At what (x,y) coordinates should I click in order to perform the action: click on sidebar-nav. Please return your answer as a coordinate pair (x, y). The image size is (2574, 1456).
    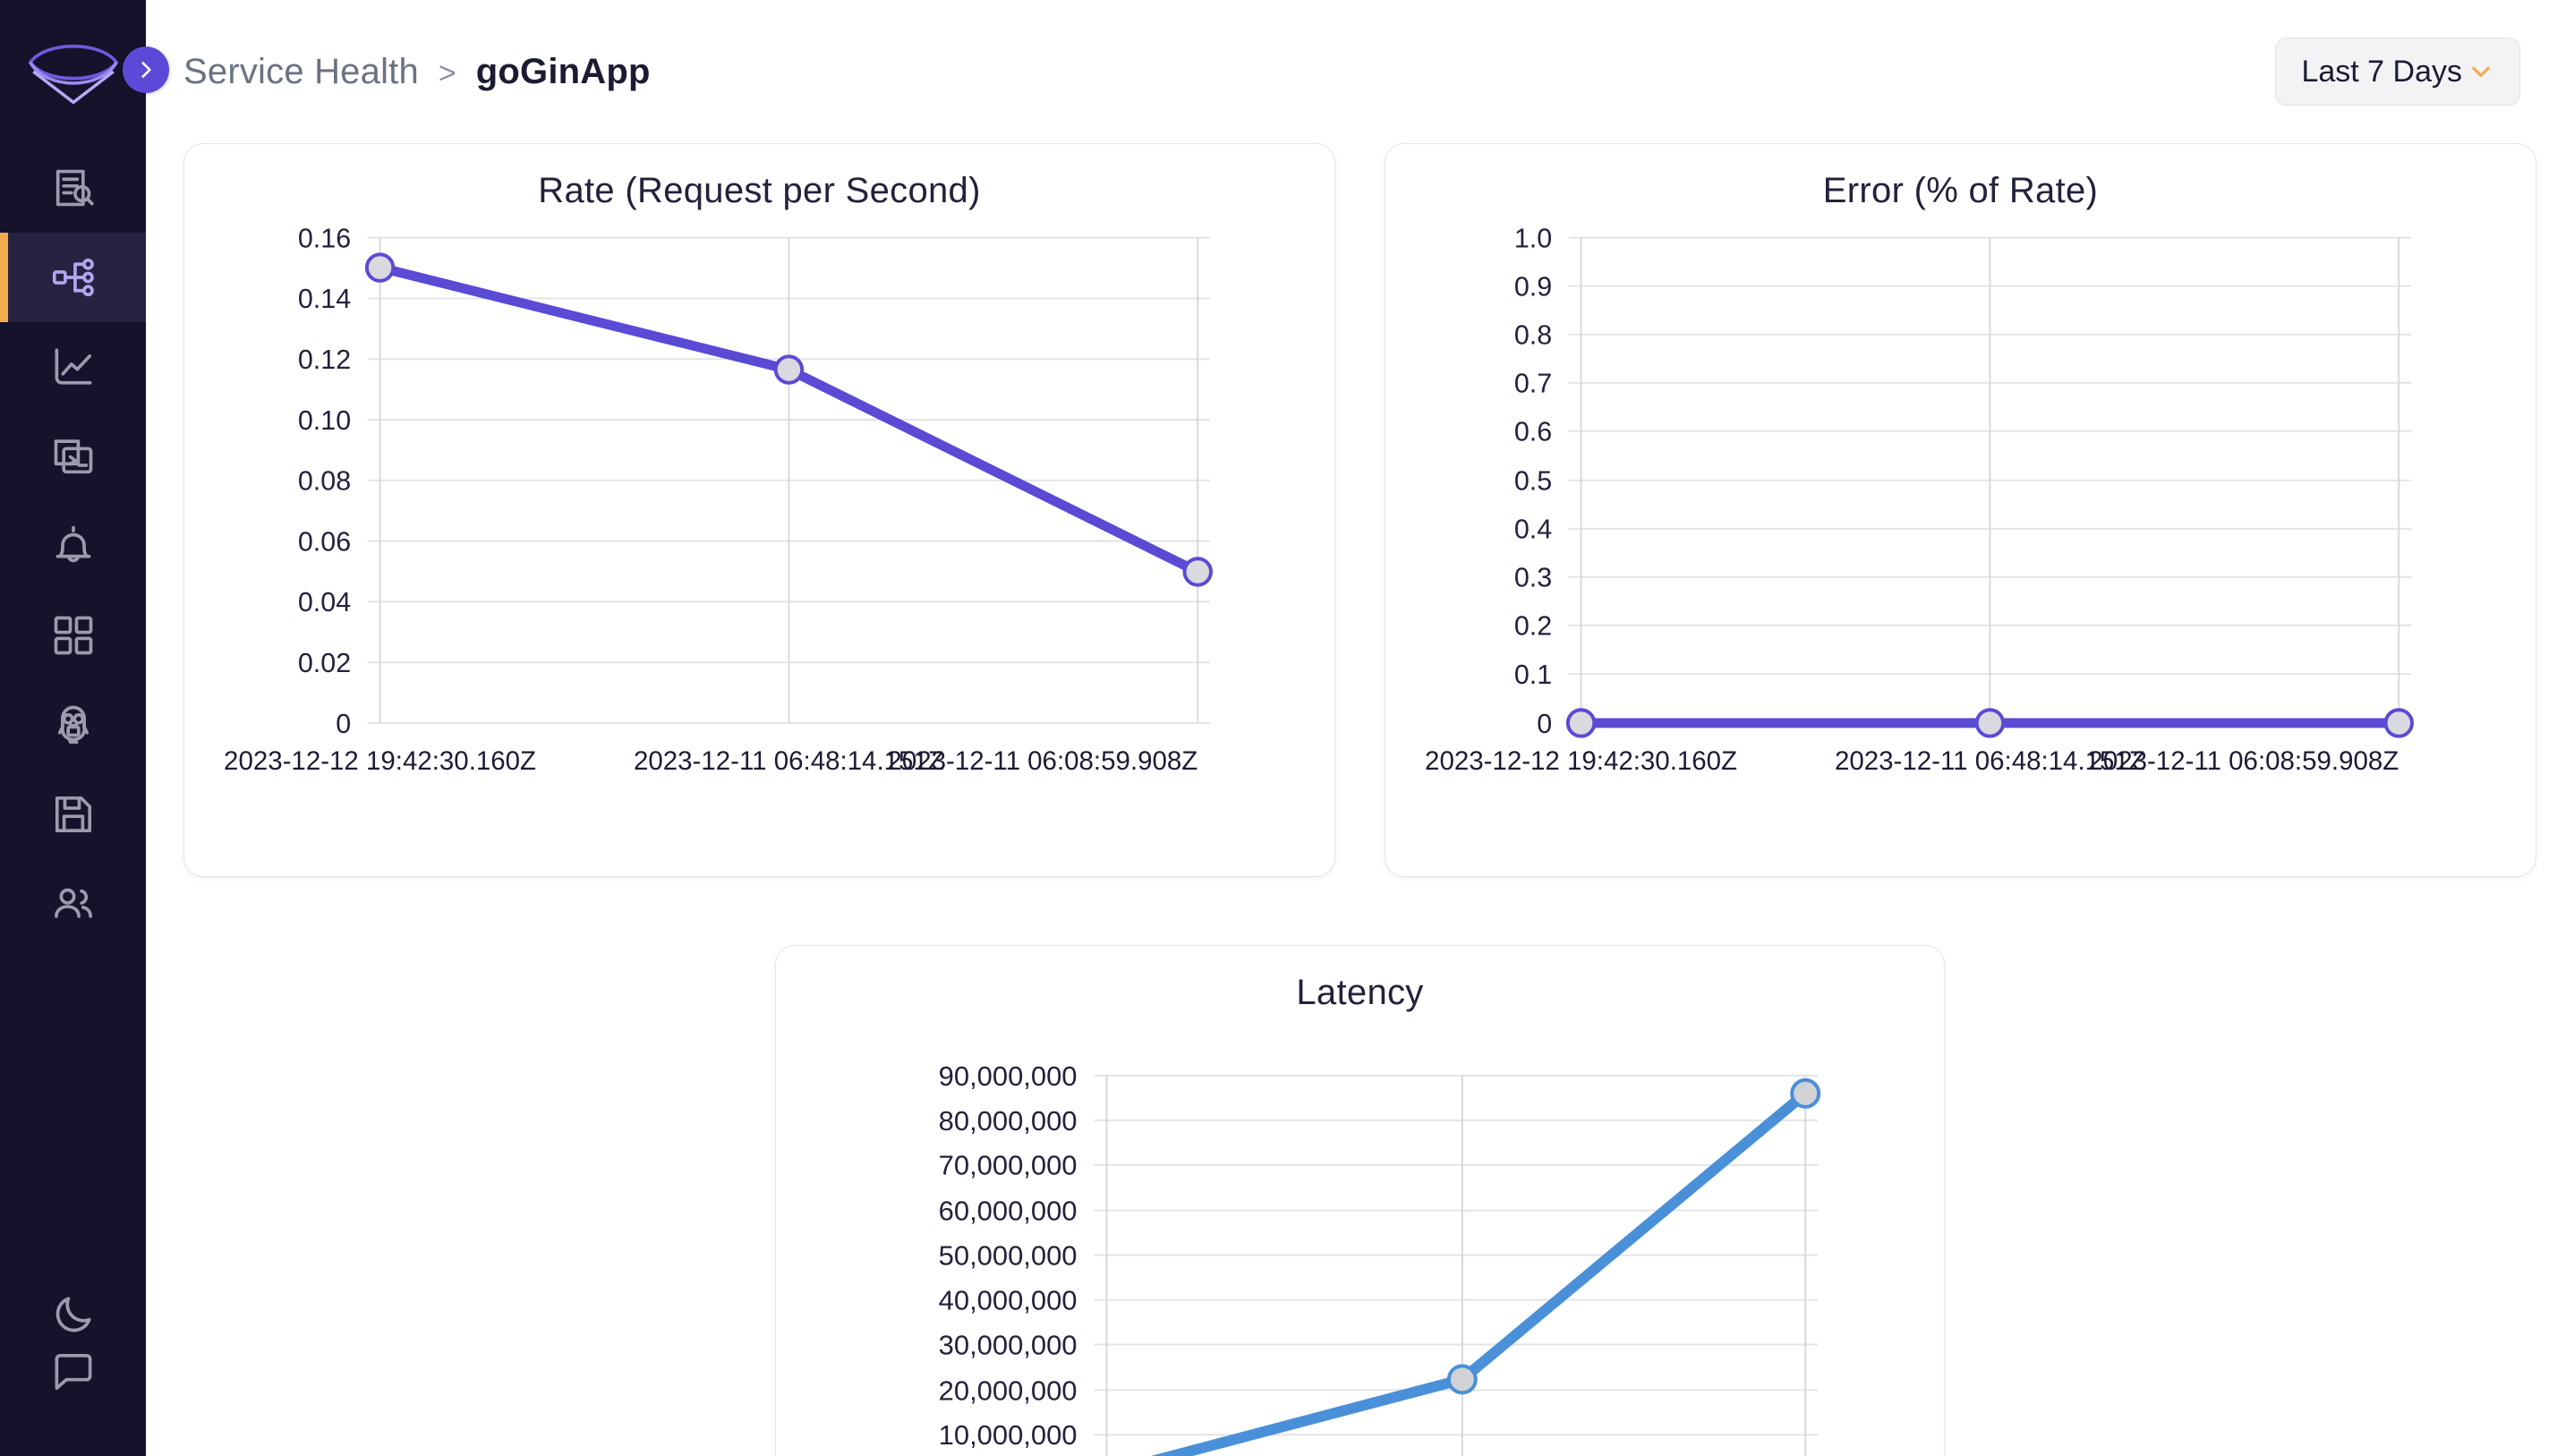
    Looking at the image, I should click on (73, 546).